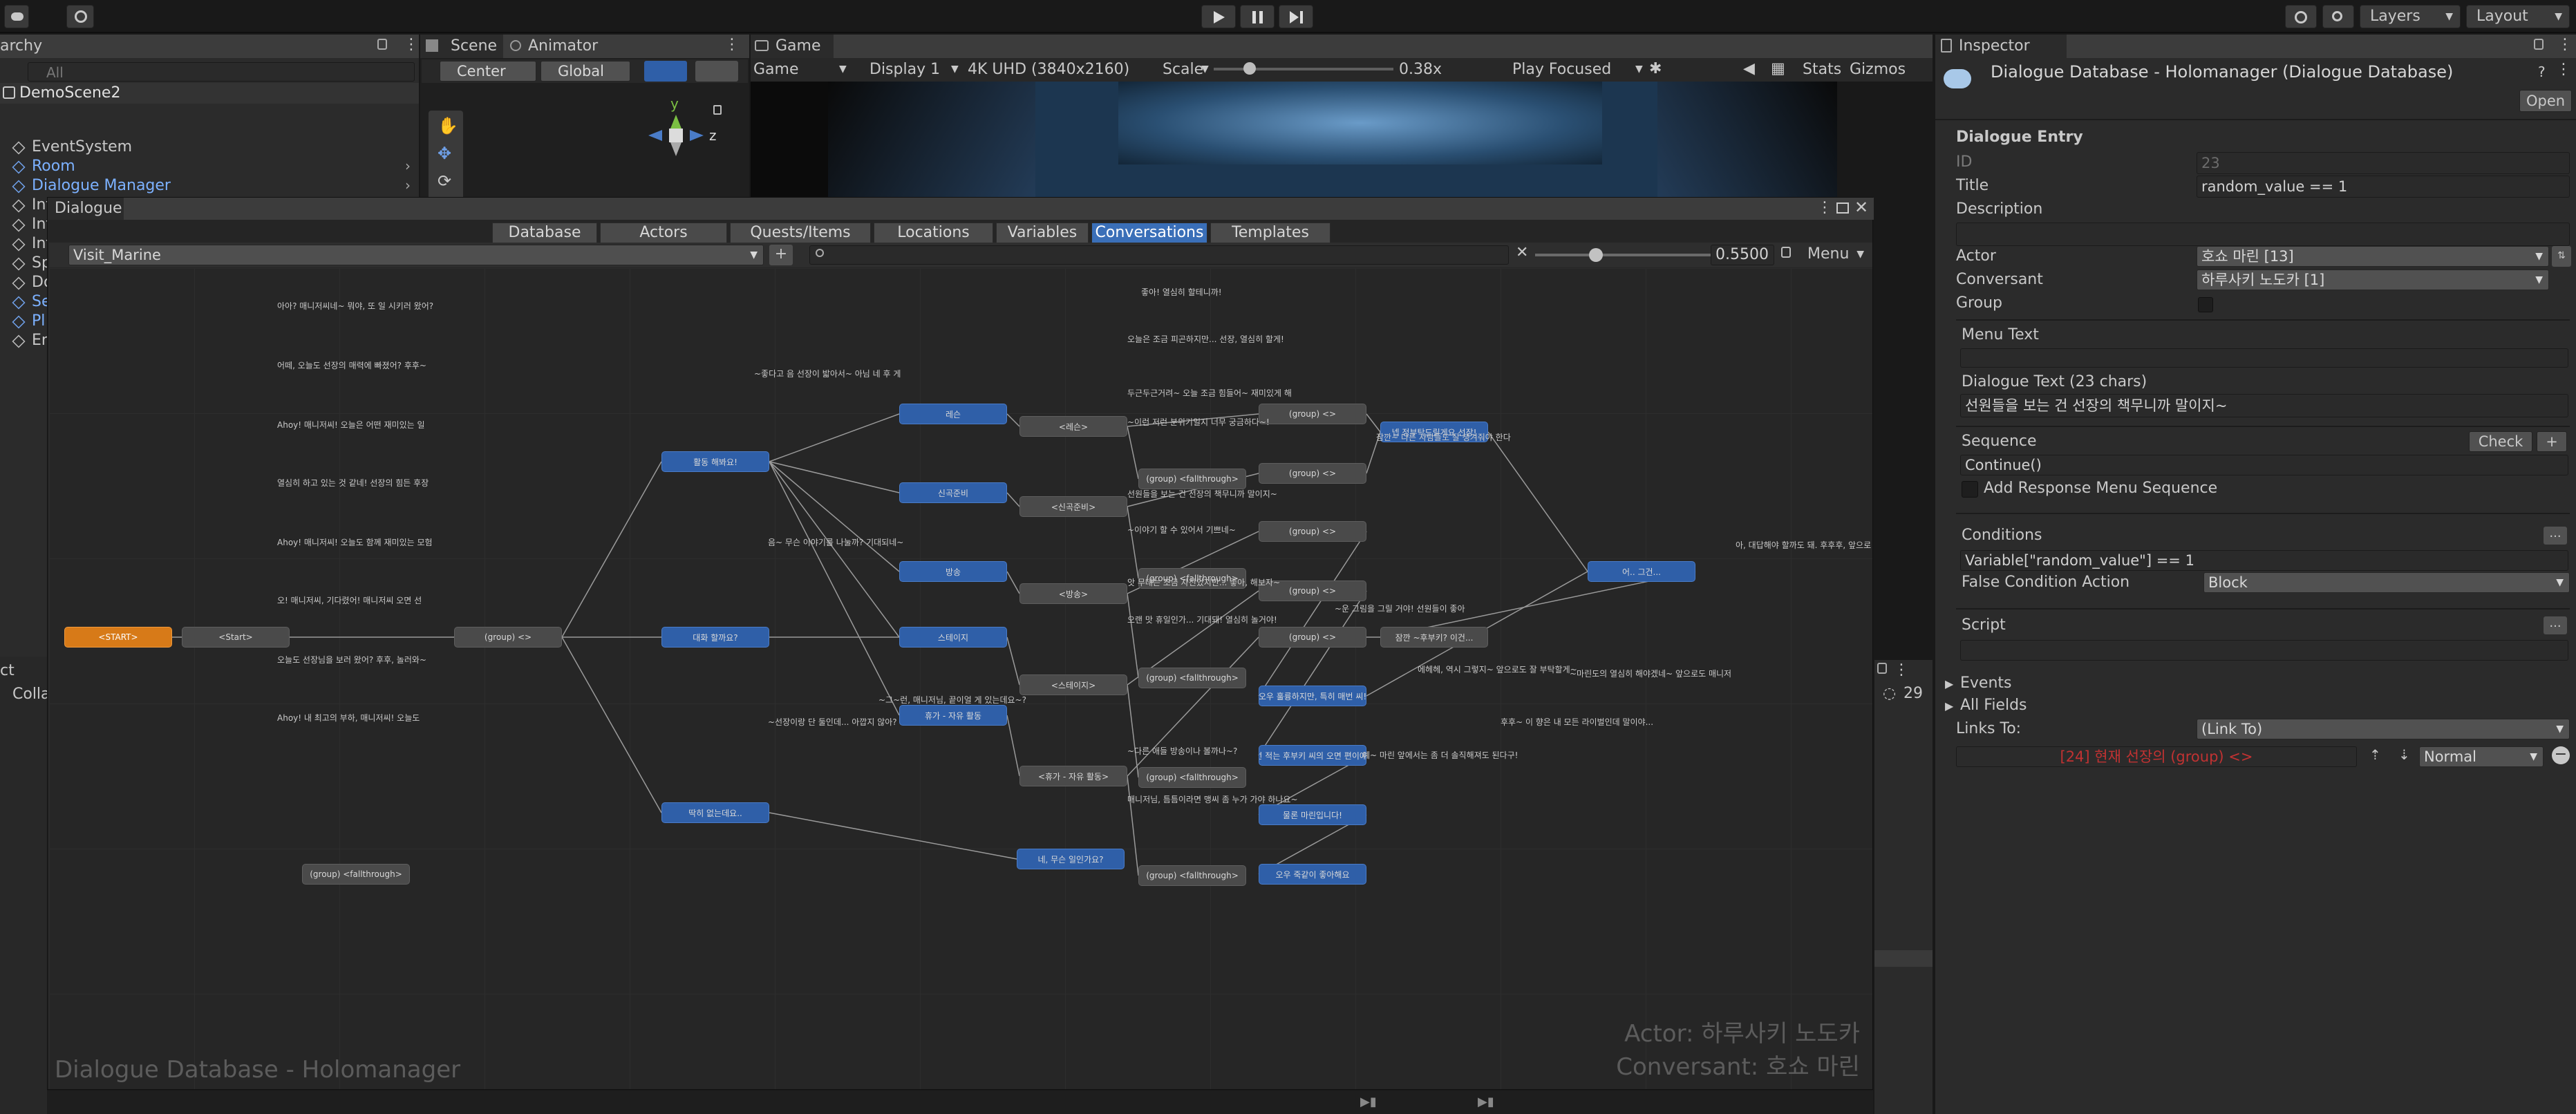 Image resolution: width=2576 pixels, height=1114 pixels. I want to click on dialogue-node: <휴가 - 자유 활동>, so click(1073, 776).